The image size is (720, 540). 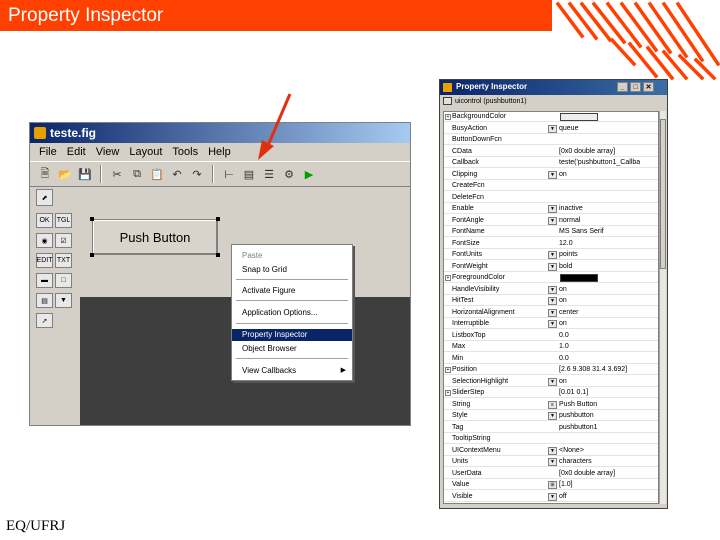 I want to click on menu-edit: Edit, so click(x=76, y=152).